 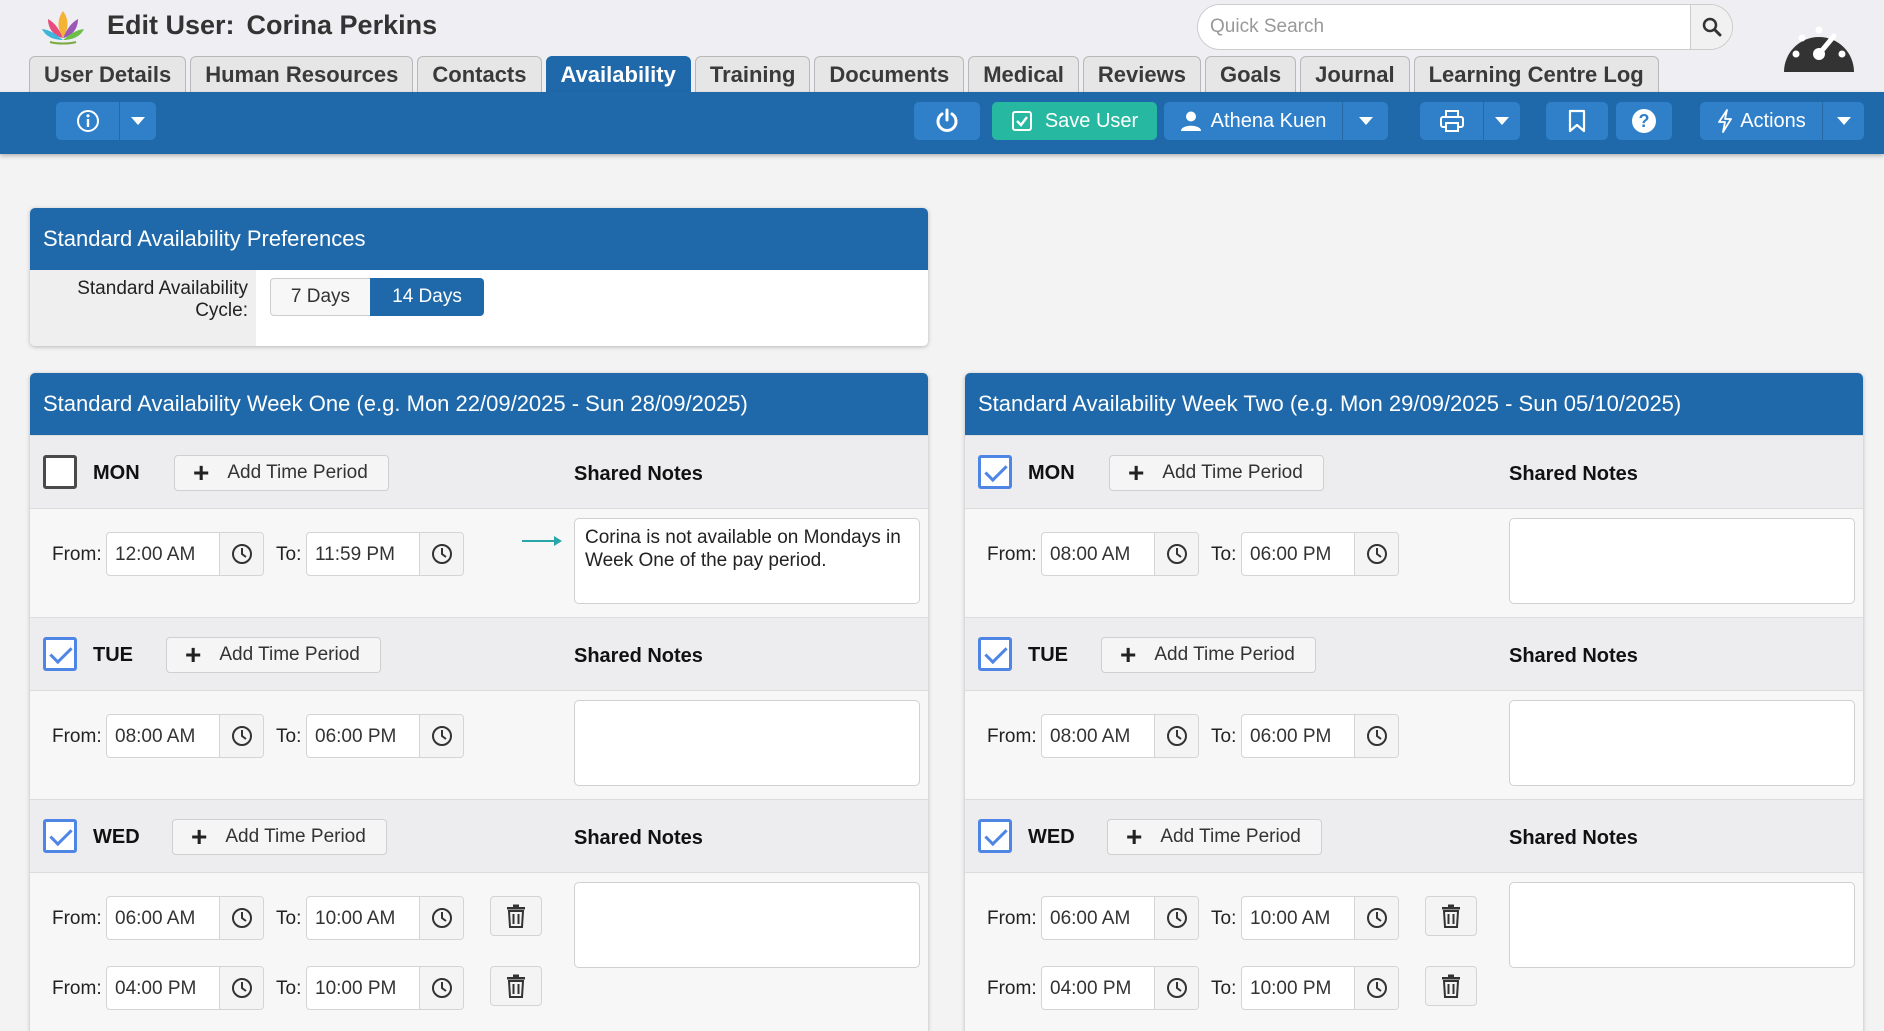 I want to click on day-body-mon: From: 08:00 AM To: 06:00 PM, so click(x=1414, y=563).